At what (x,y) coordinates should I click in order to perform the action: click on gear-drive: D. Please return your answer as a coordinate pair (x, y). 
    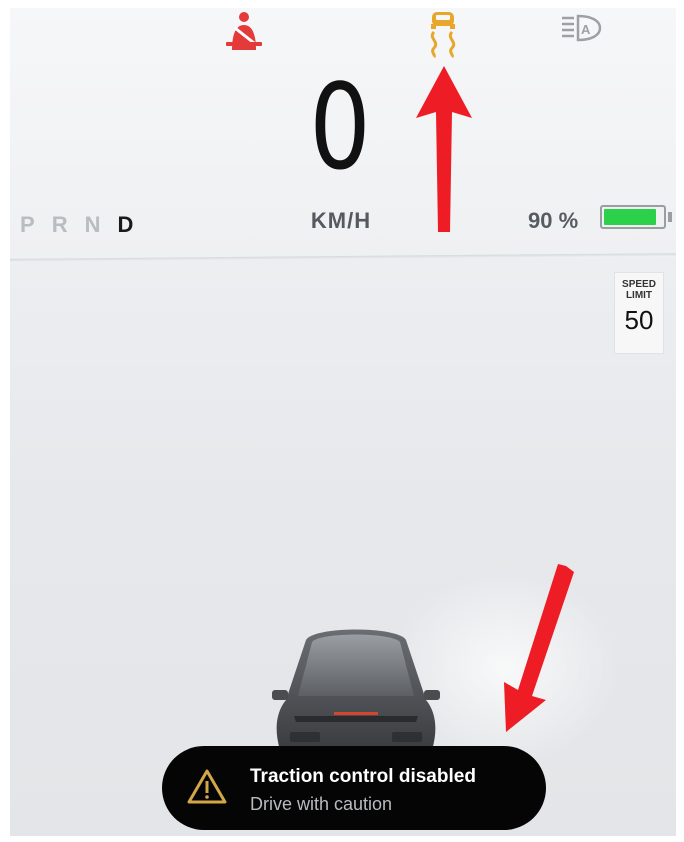
    Looking at the image, I should click on (126, 224).